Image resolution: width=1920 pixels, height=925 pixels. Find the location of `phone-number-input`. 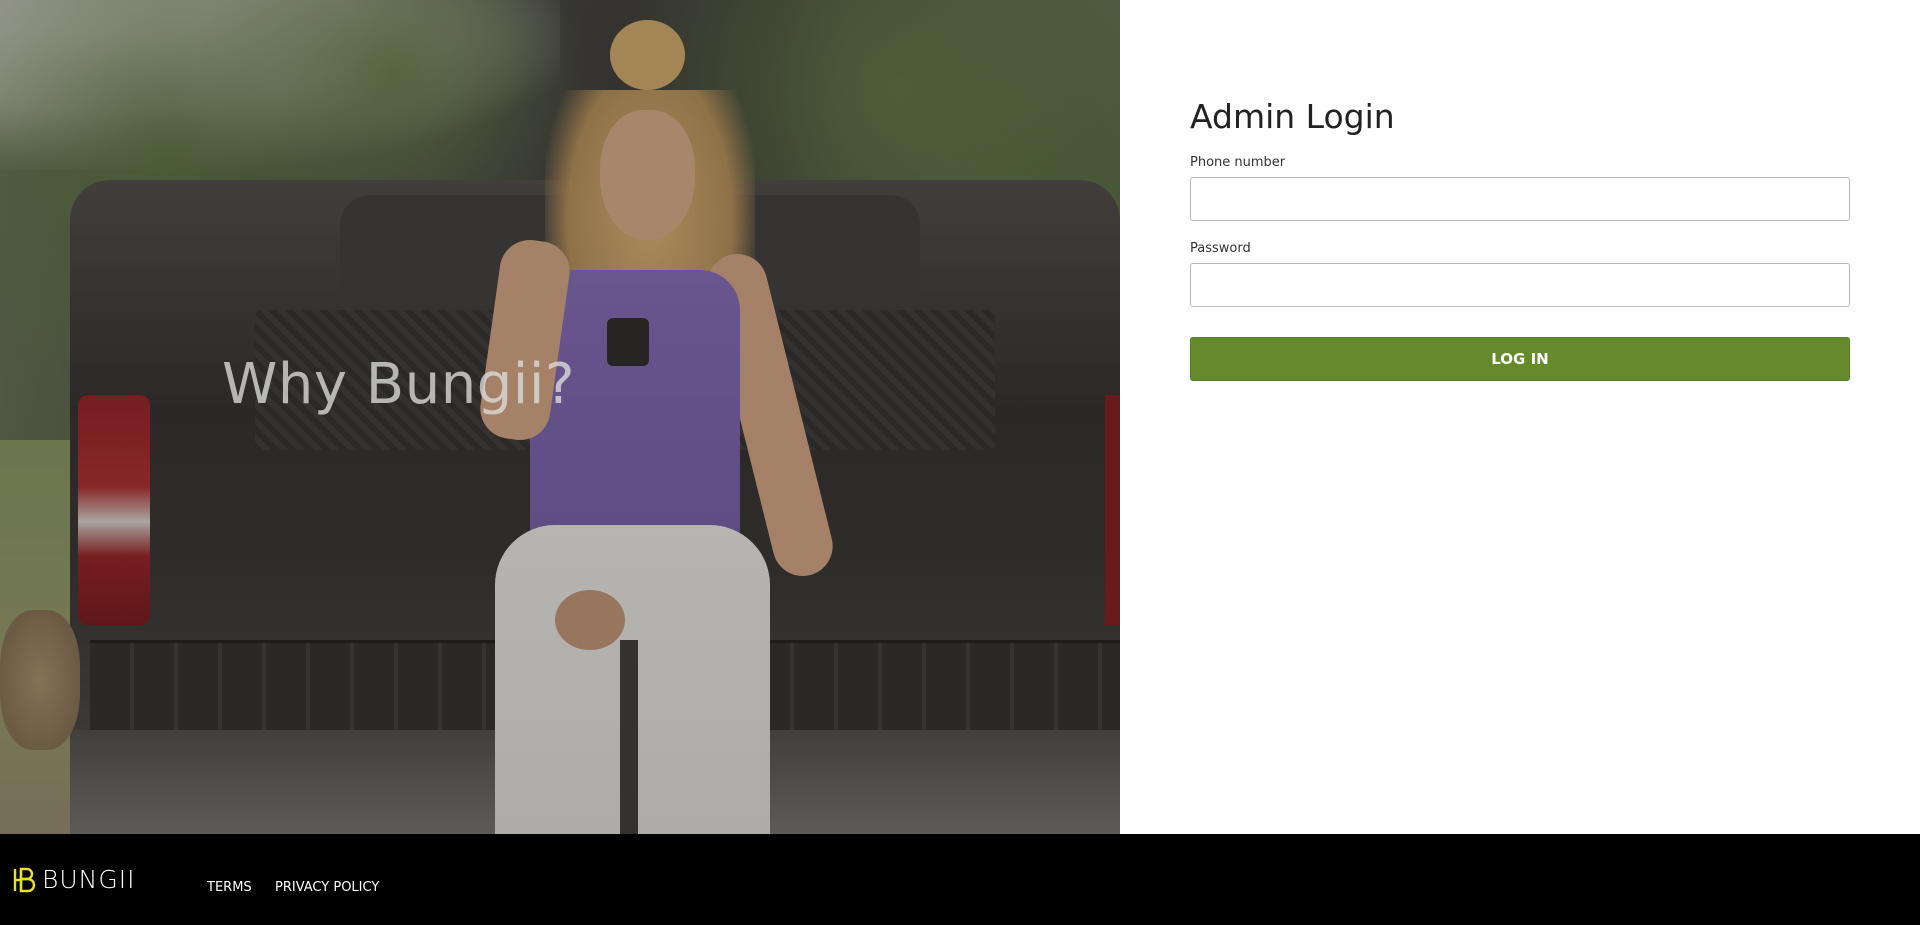

phone-number-input is located at coordinates (1520, 199).